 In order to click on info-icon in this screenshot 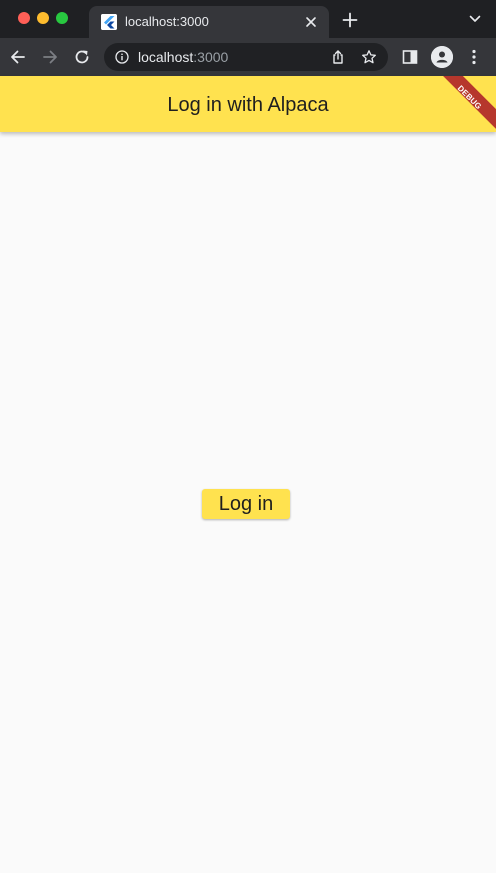, I will do `click(122, 57)`.